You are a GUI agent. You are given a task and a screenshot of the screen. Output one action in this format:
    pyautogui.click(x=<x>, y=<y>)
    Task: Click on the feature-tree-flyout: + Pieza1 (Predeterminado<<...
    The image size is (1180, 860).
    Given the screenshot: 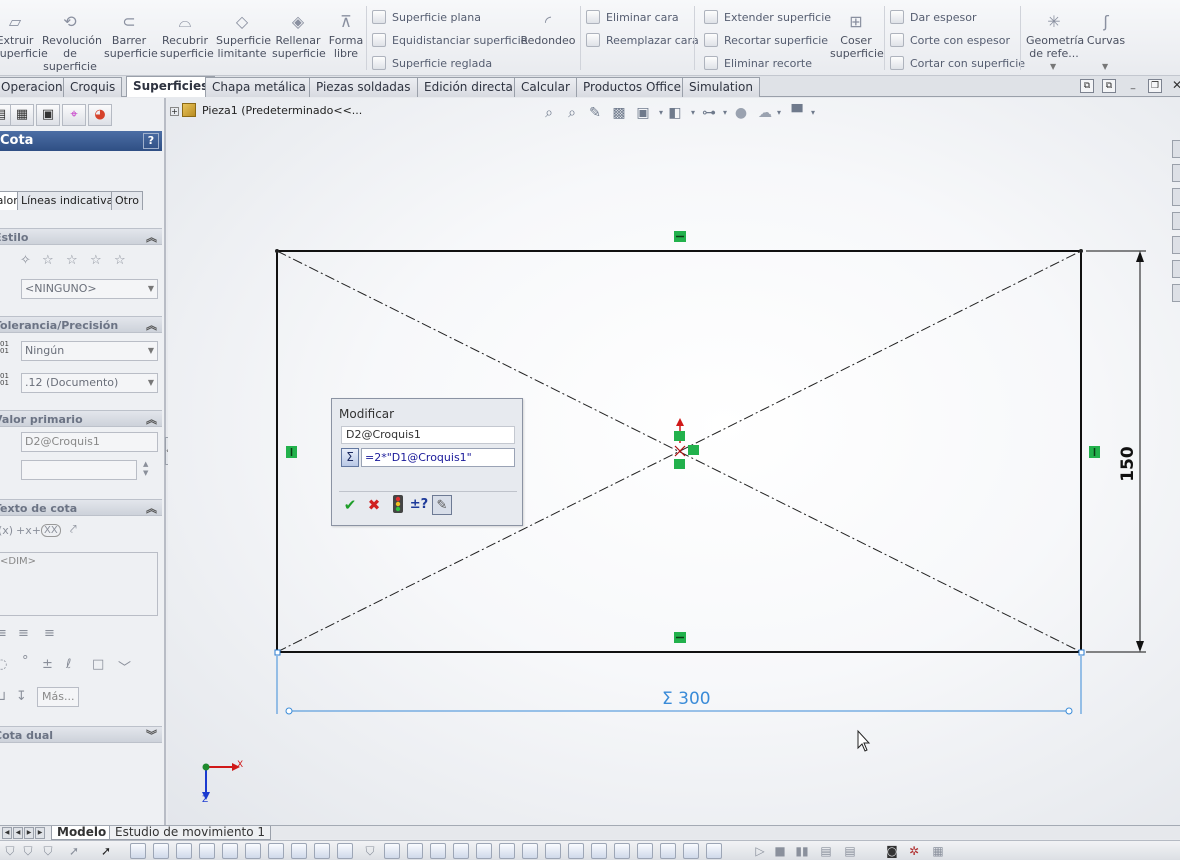 What is the action you would take?
    pyautogui.click(x=266, y=110)
    